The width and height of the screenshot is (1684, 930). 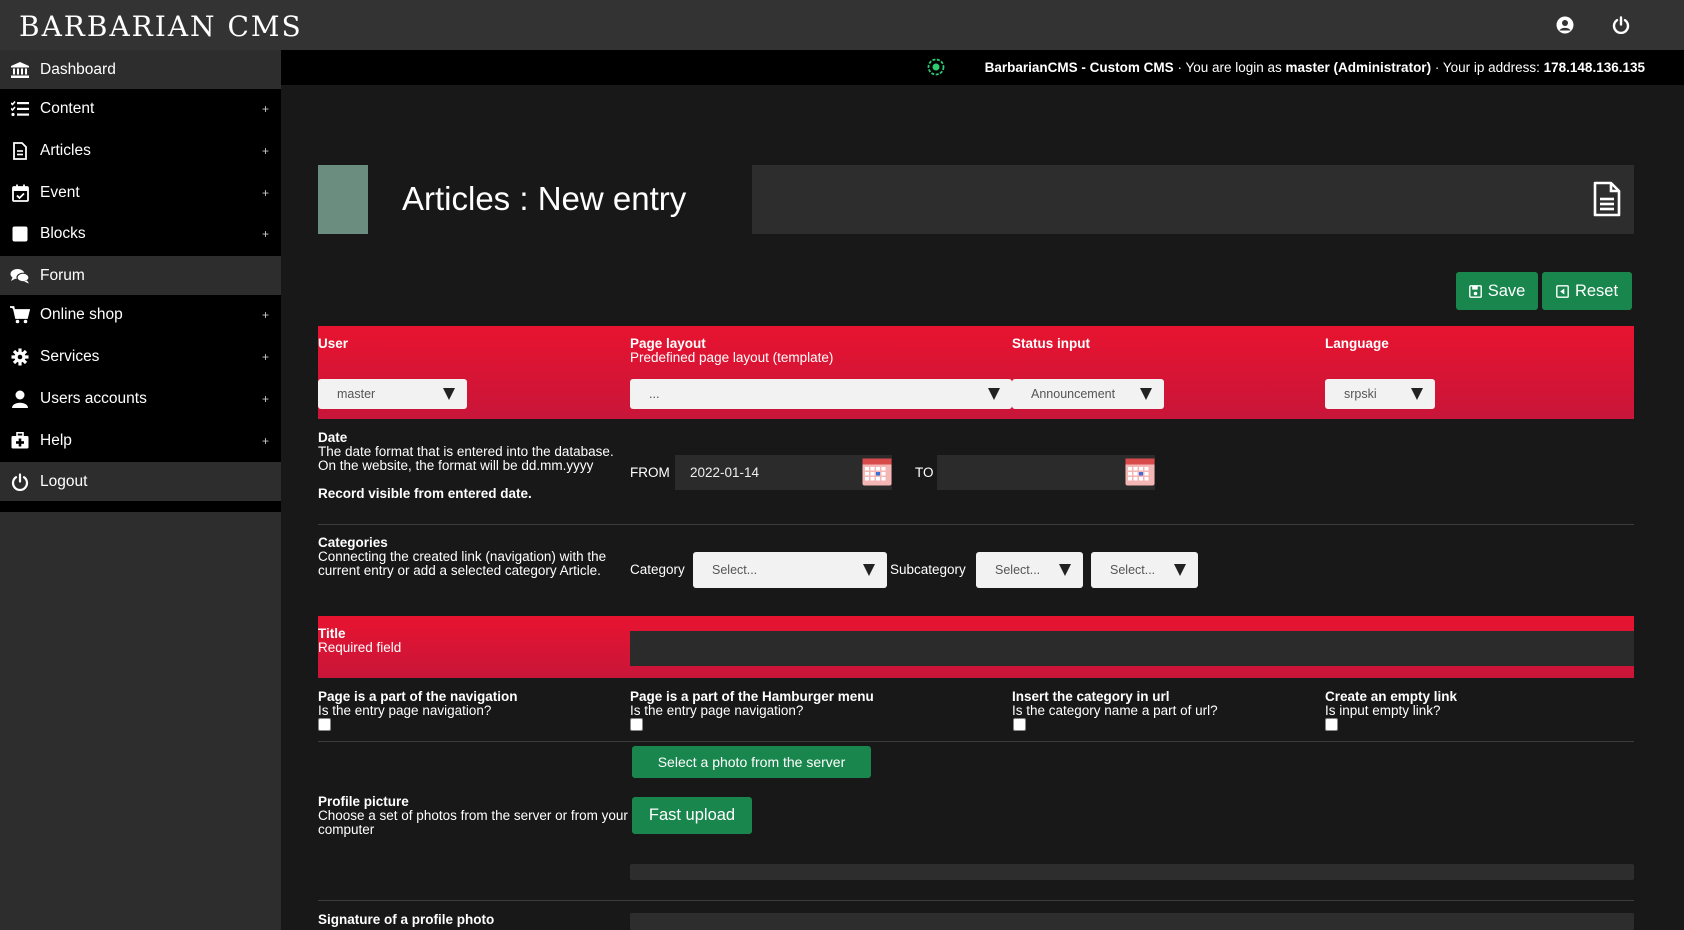 What do you see at coordinates (936, 67) in the screenshot?
I see `status-online-icon` at bounding box center [936, 67].